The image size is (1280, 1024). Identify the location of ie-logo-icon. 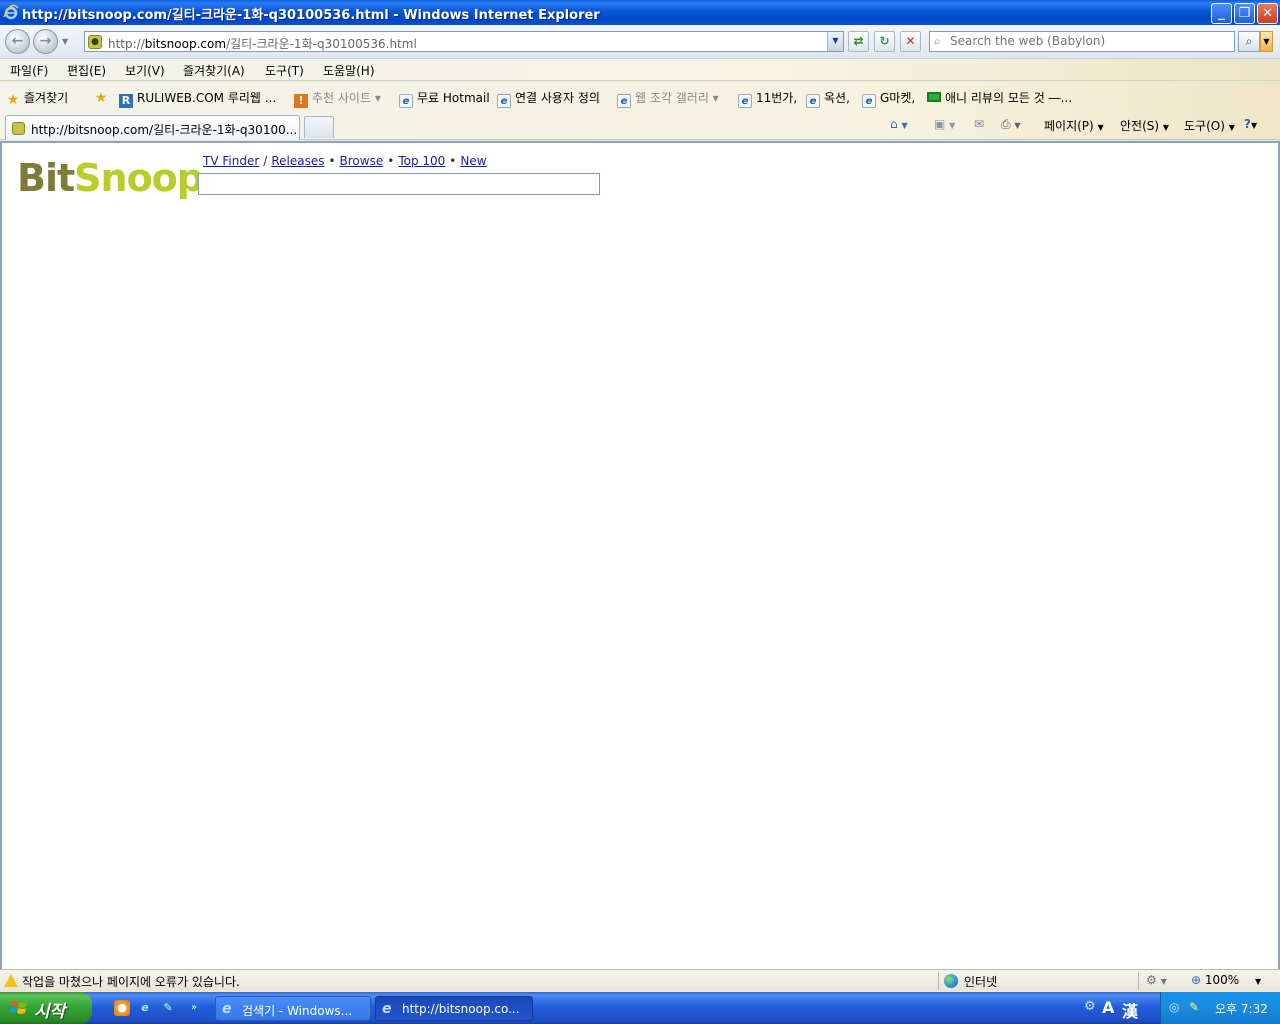
(11, 12).